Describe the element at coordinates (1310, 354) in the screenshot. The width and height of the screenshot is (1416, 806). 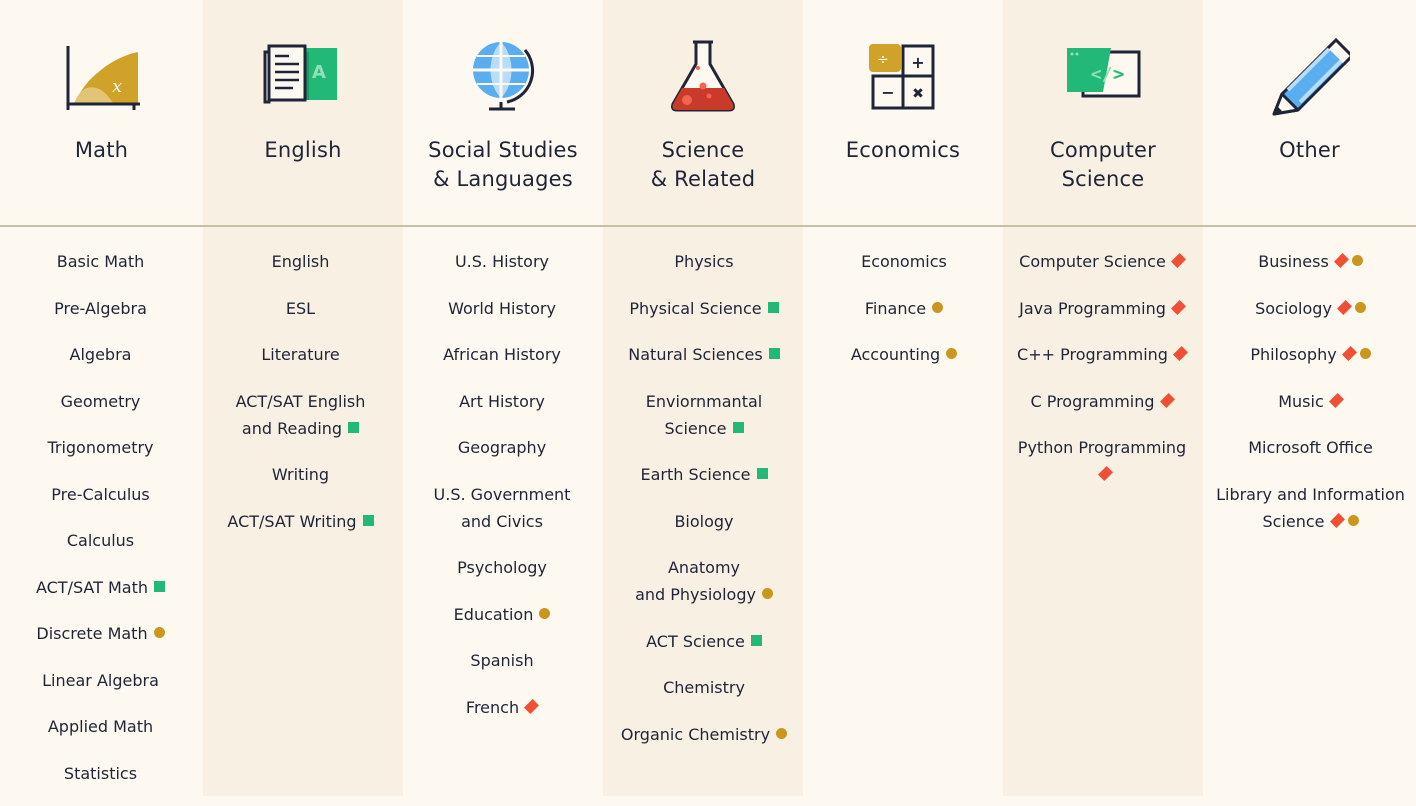
I see `subject-item: Philosophy` at that location.